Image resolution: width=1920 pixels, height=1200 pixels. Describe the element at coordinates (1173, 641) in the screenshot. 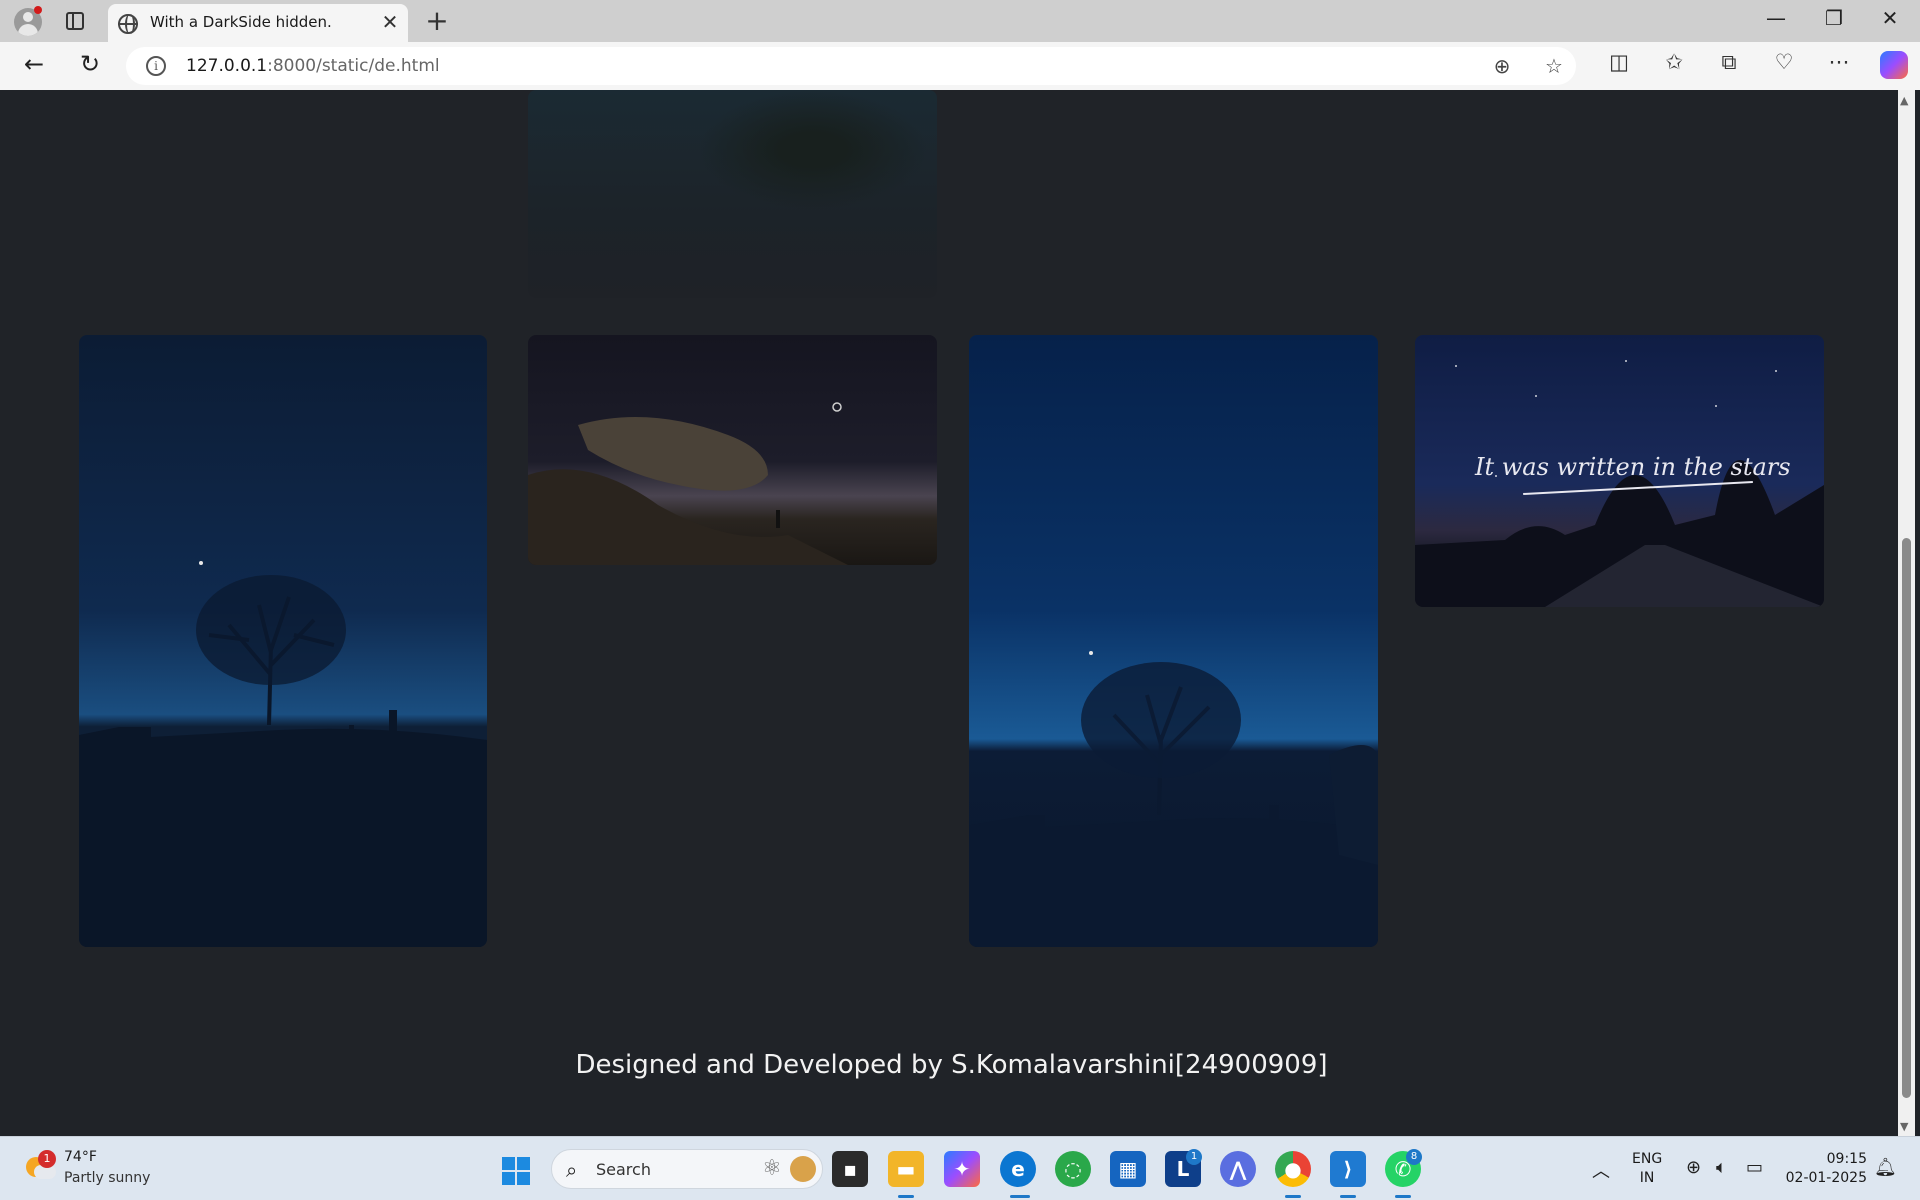

I see `tree-fence-blue-hour-photo` at that location.